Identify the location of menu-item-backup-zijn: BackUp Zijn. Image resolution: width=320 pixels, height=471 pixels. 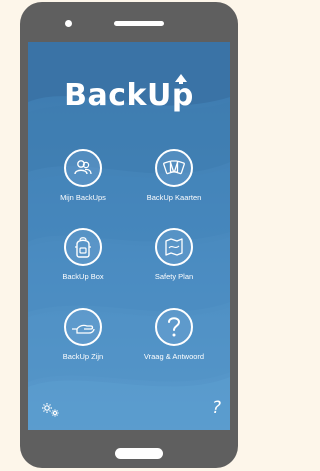
(83, 334).